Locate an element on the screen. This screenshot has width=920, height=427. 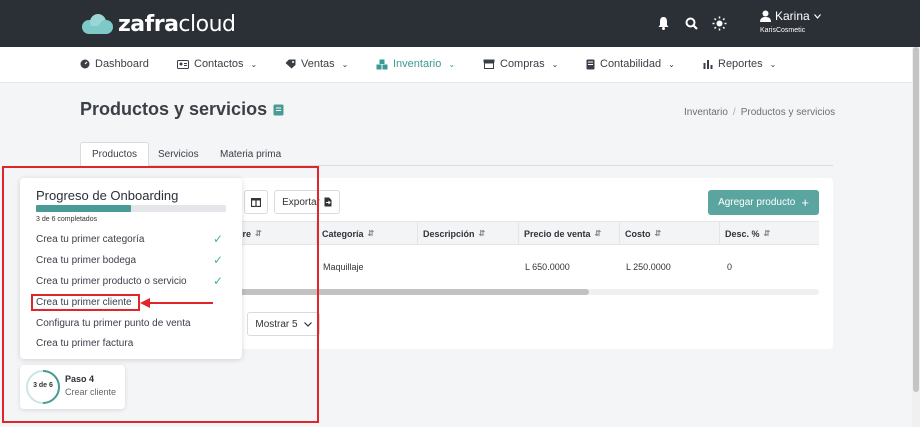
brand-logo: zafracloud is located at coordinates (158, 24).